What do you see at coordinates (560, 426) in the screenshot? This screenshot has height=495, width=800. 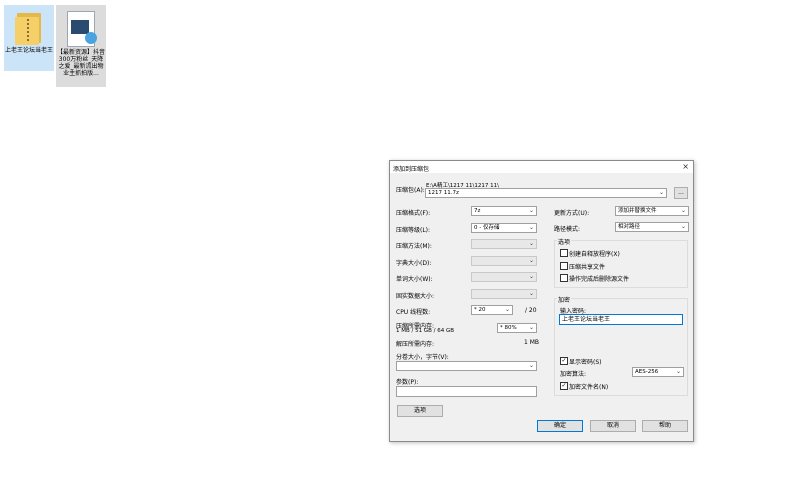 I see `ok-button: 确定` at bounding box center [560, 426].